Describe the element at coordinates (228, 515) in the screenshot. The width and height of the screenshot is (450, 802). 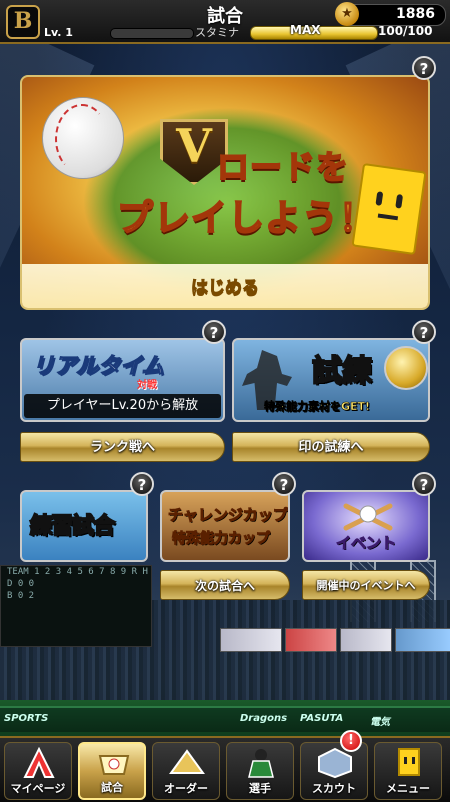
I see `challenge-title: チャレンジカップ` at that location.